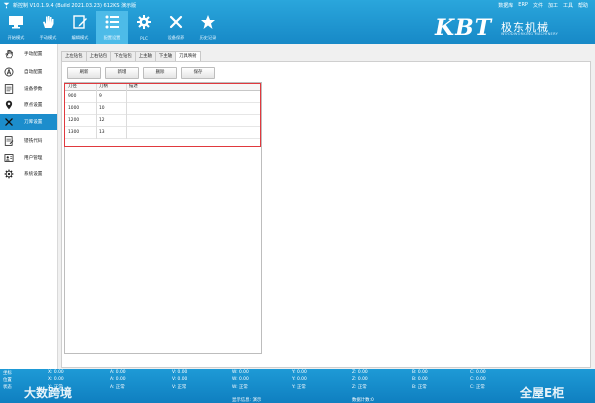 The width and height of the screenshot is (595, 403). I want to click on sidebar-item-label: 手动配置, so click(33, 54).